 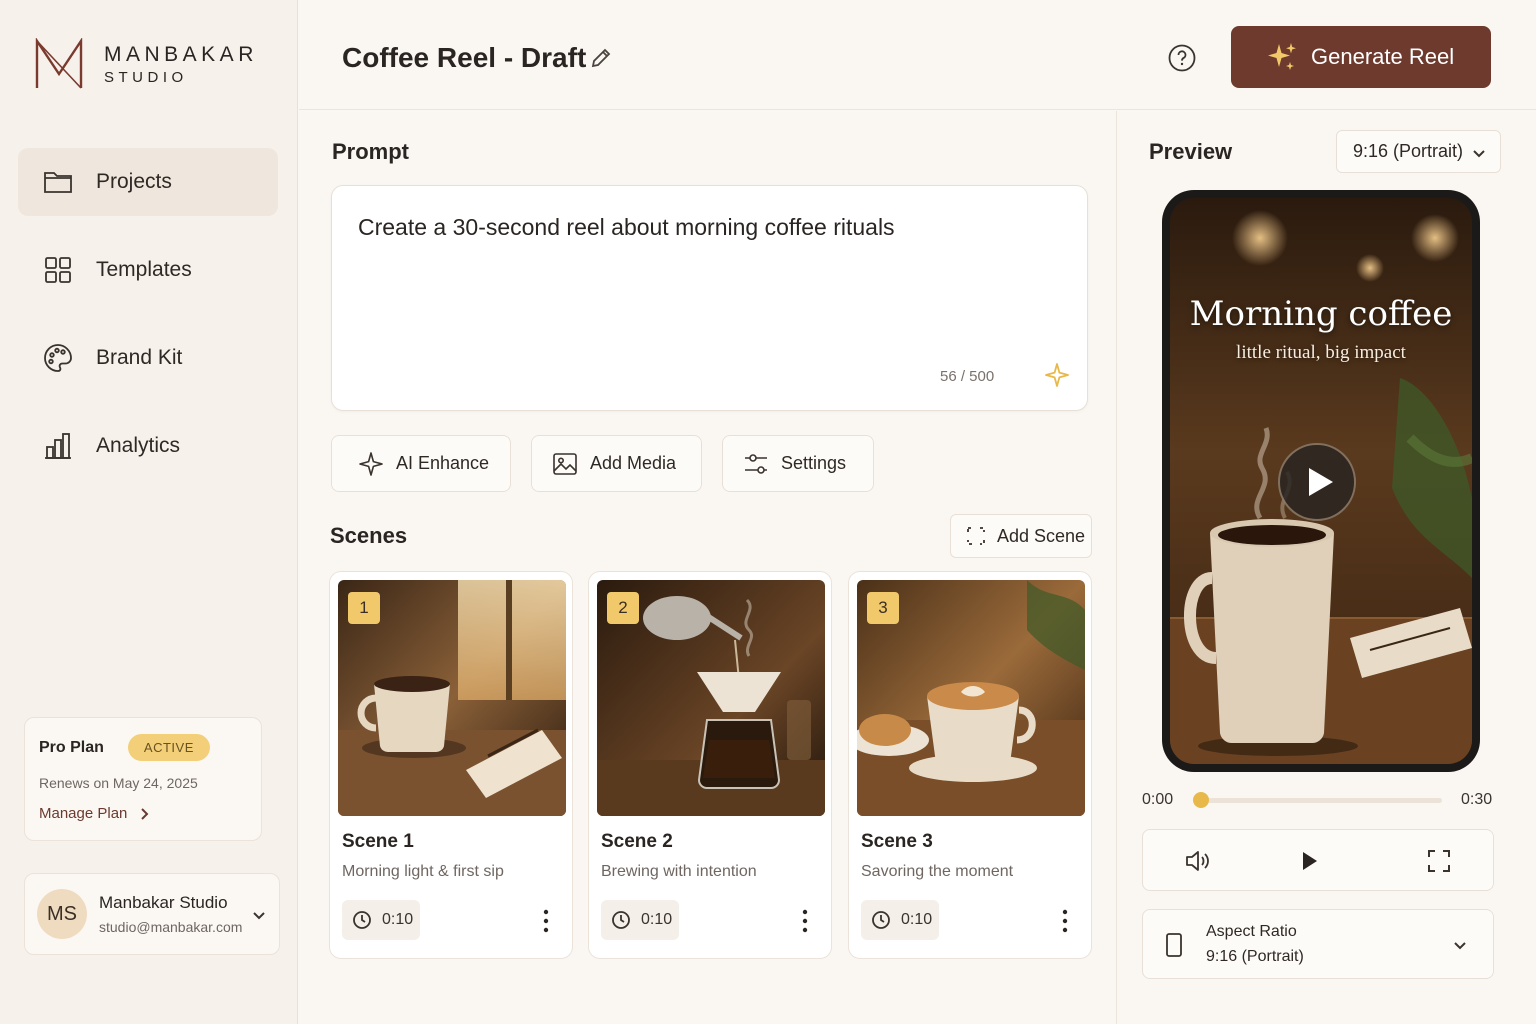 I want to click on scene-card-3: 3 Scene 3 Savoring the moment 0:10, so click(x=970, y=765).